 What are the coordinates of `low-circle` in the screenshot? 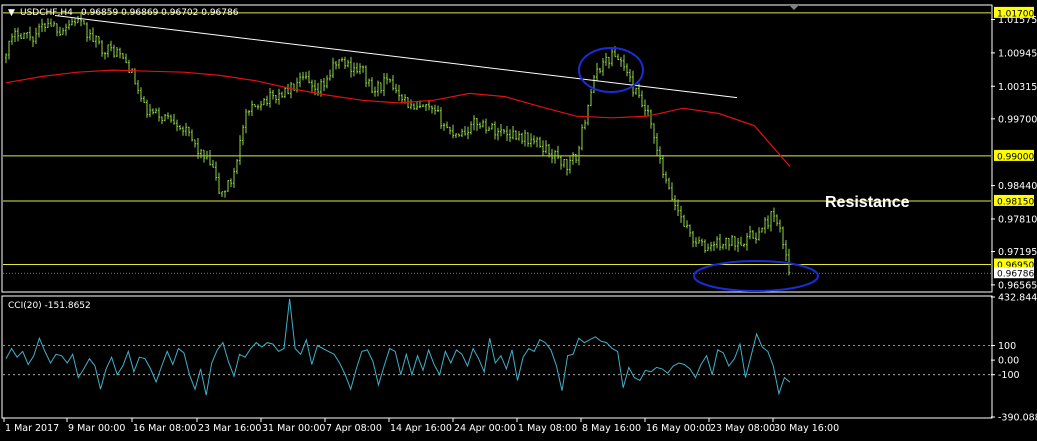 It's located at (756, 276).